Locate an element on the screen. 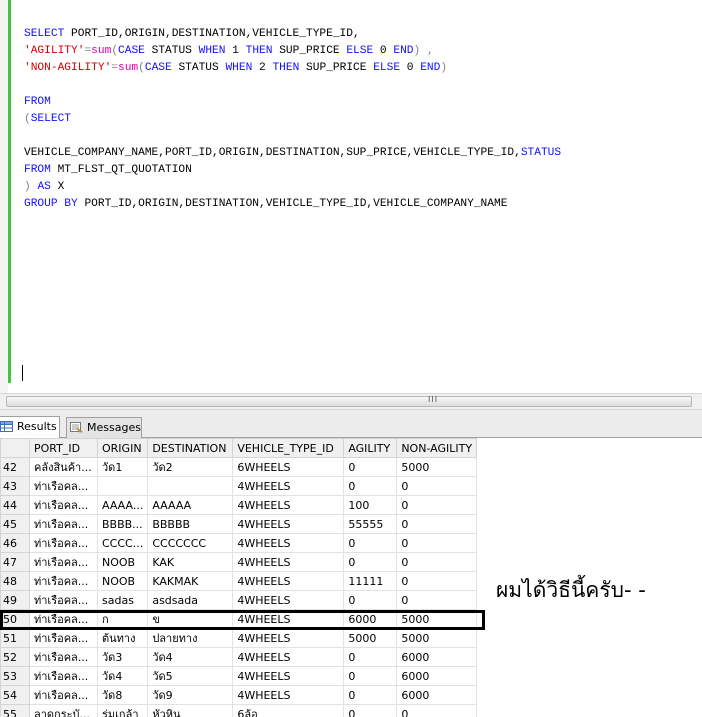 This screenshot has width=702, height=717. table-cell: ปลายทาง is located at coordinates (190, 638).